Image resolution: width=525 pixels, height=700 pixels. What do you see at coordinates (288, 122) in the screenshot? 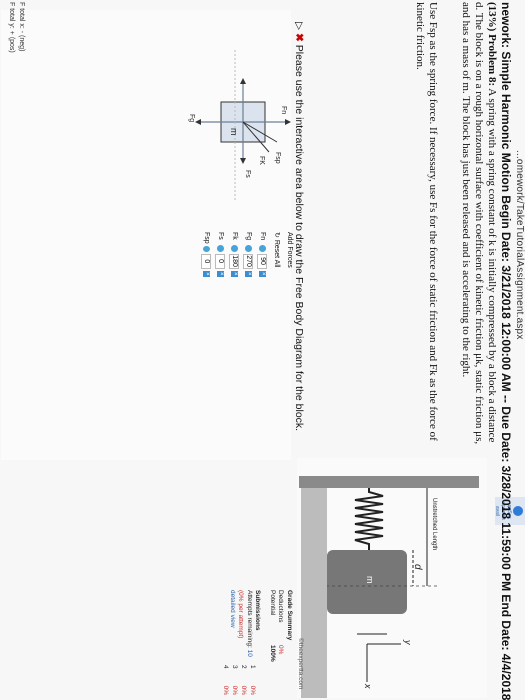
I see `fn-arrowhead` at bounding box center [288, 122].